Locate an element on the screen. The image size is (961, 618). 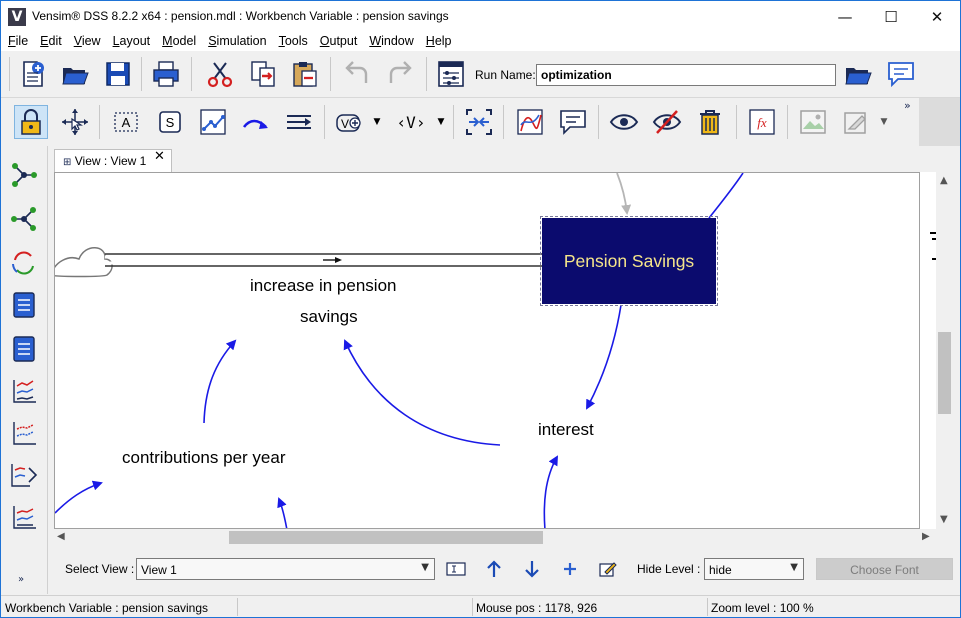
status-workbench-variable: Workbench Variable : pension savings is located at coordinates (107, 608).